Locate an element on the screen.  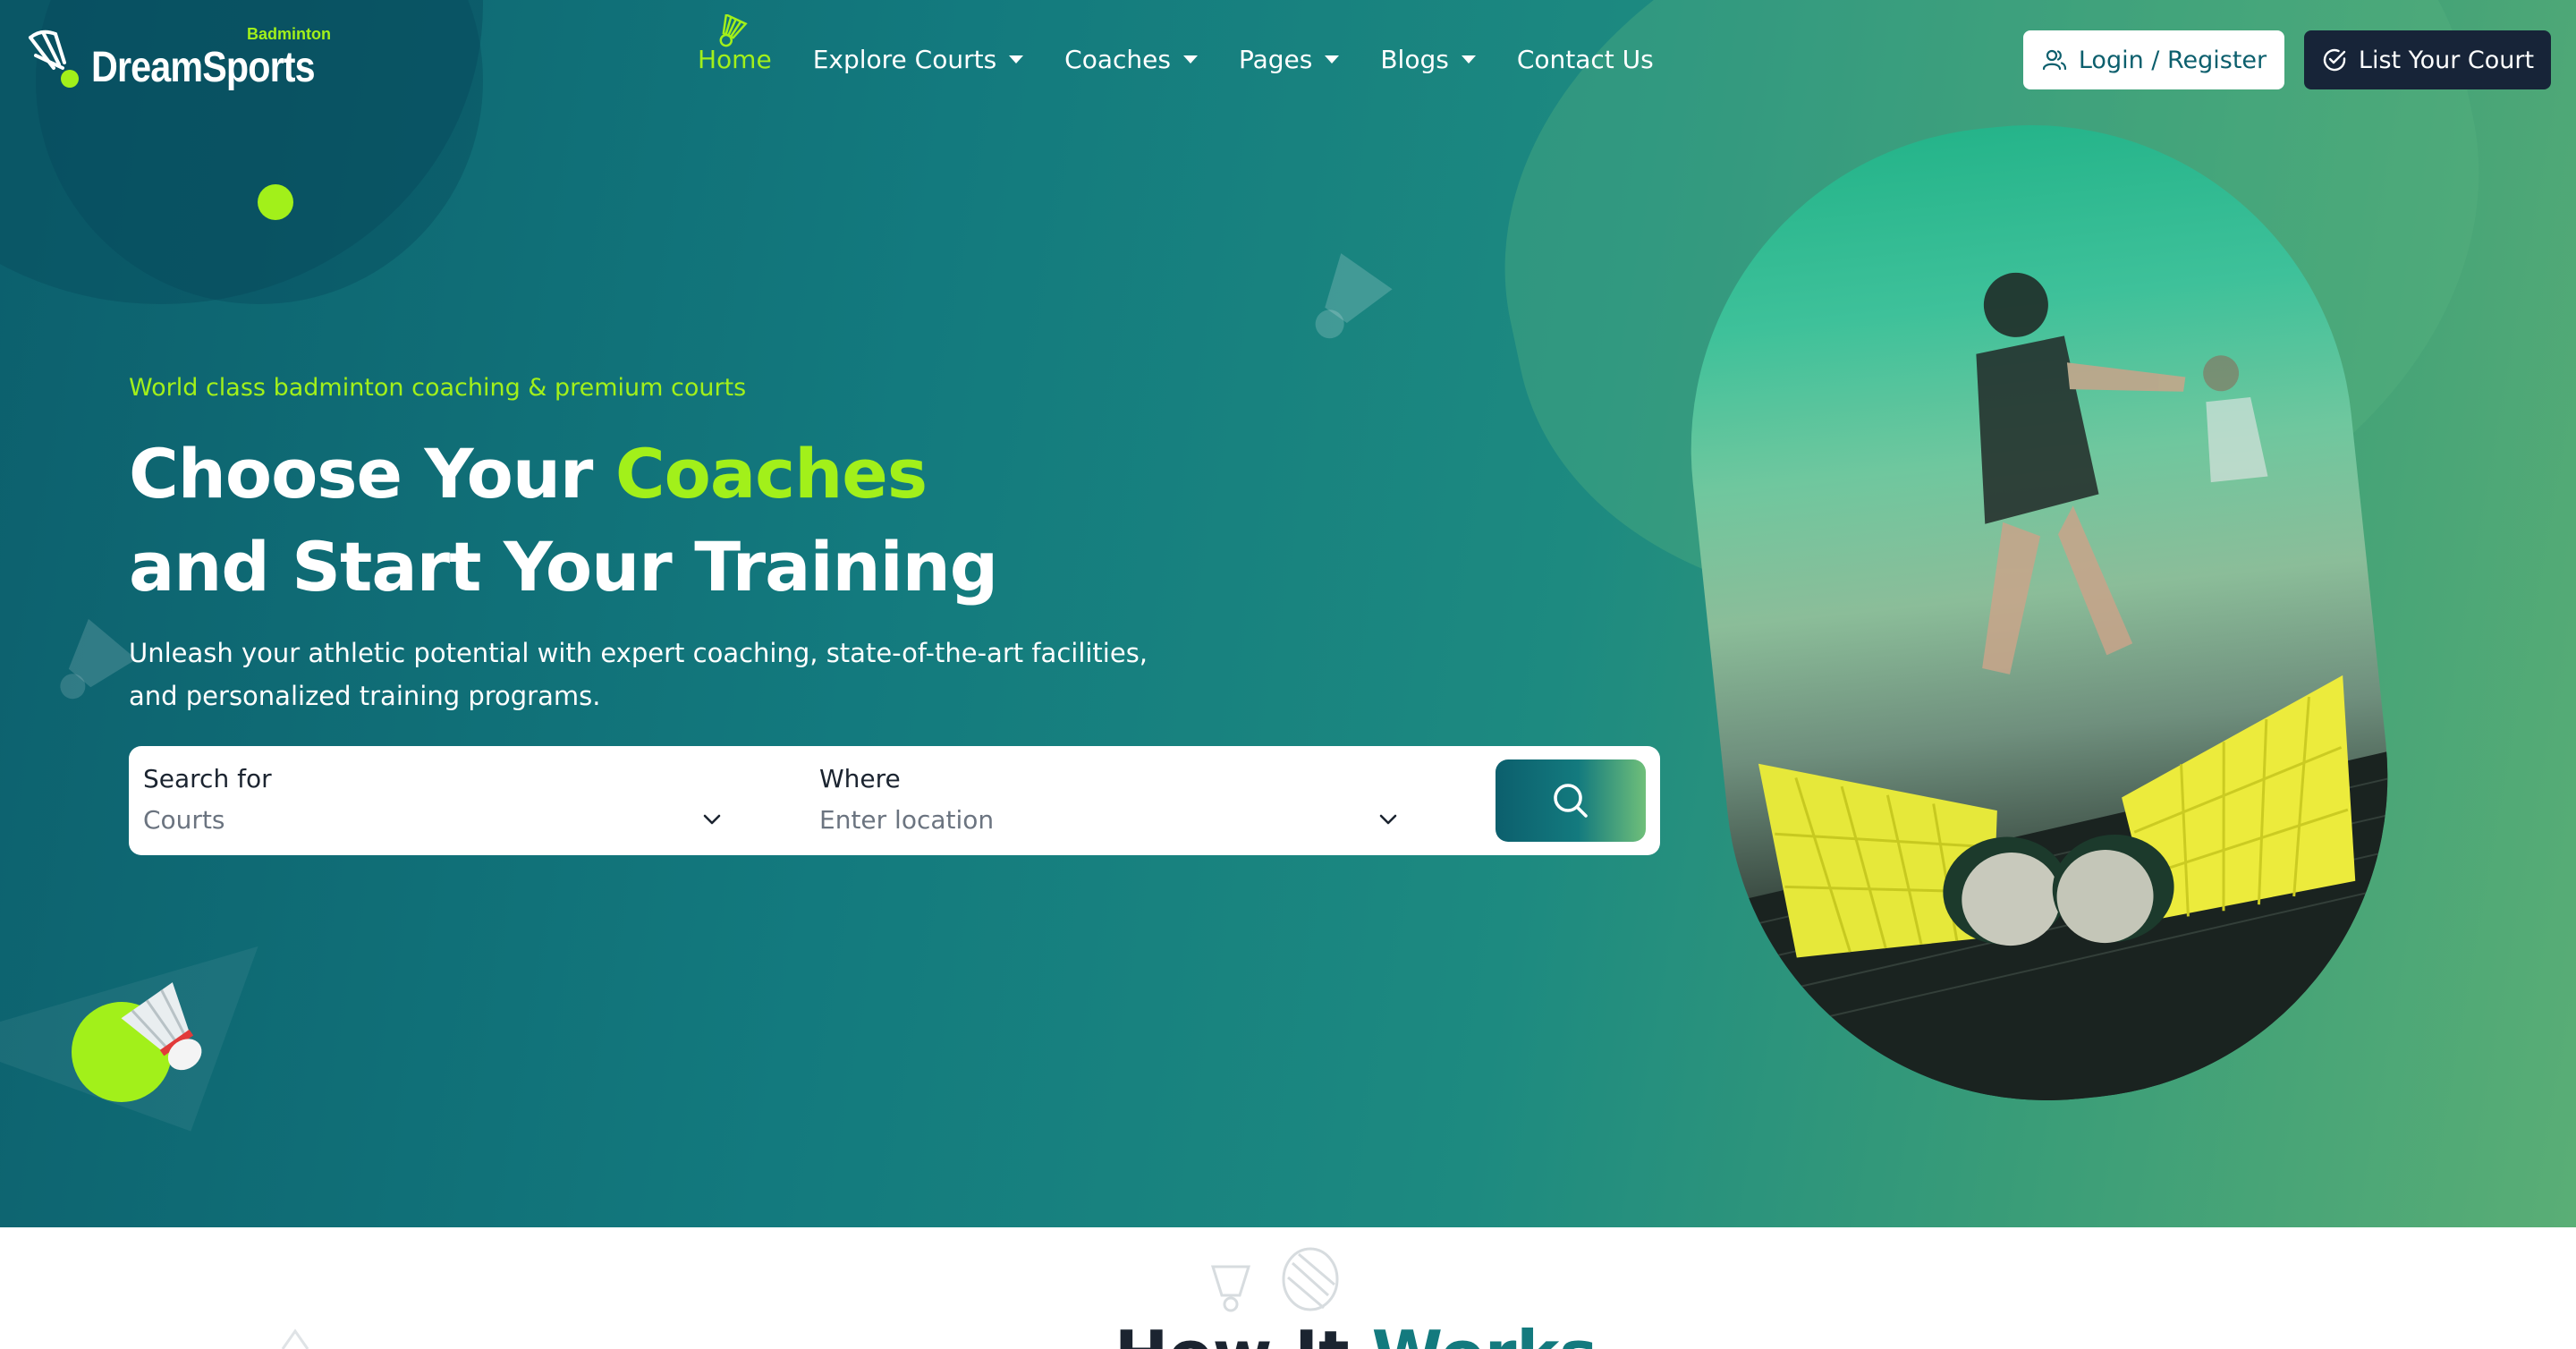
nav-pages-label: Pages is located at coordinates (1275, 59).